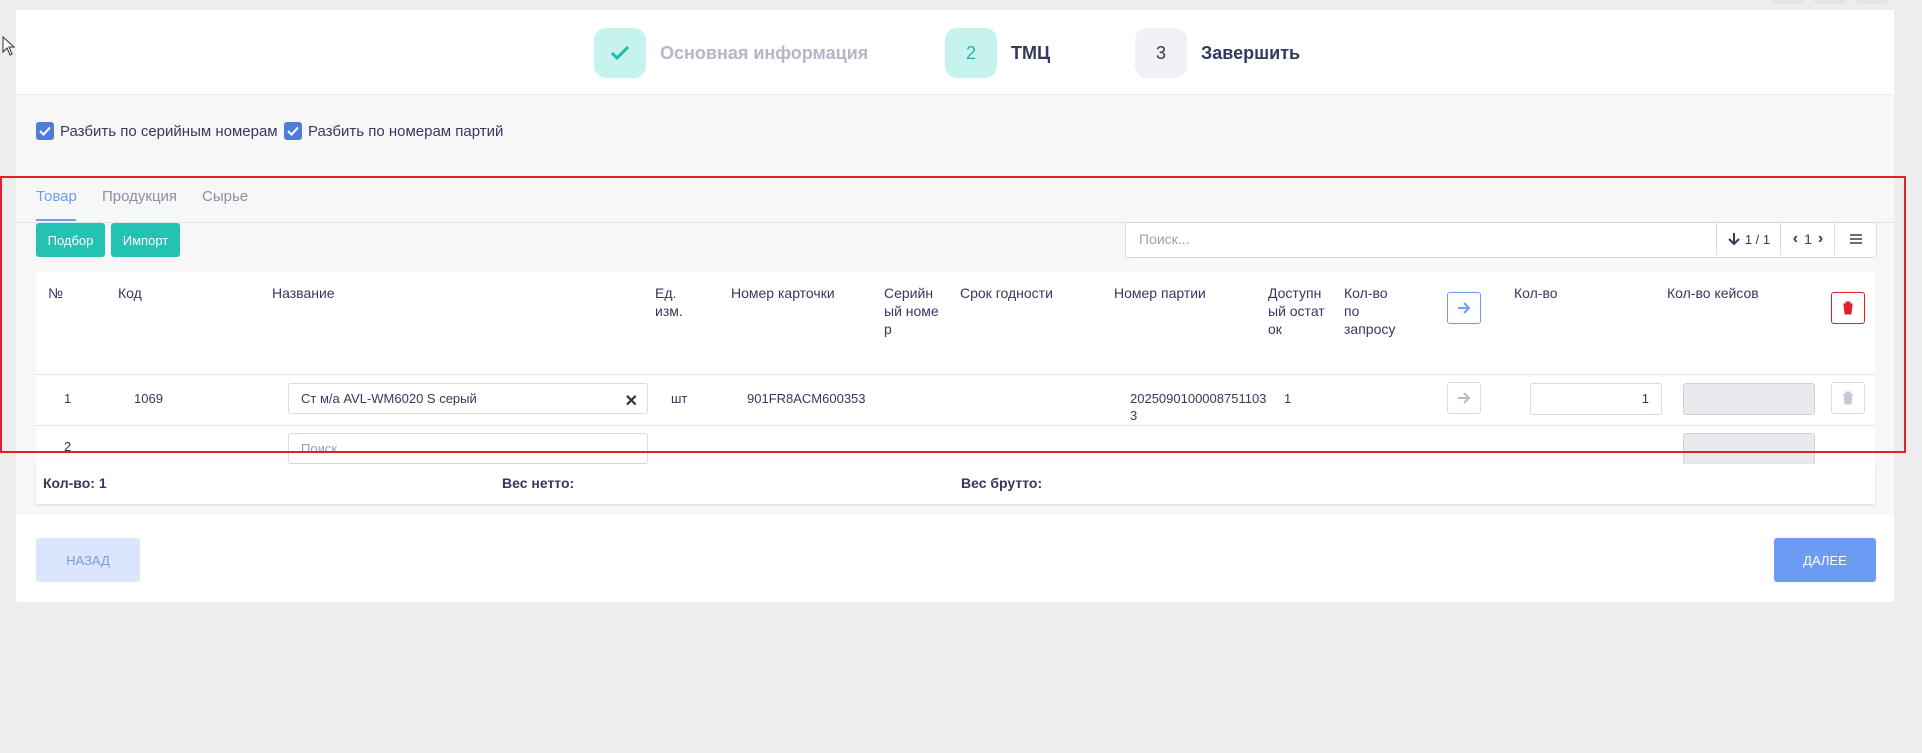 This screenshot has width=1922, height=753. I want to click on wizard-steps: Основная информация 2 ТМЦ 3 Завершить, so click(955, 52).